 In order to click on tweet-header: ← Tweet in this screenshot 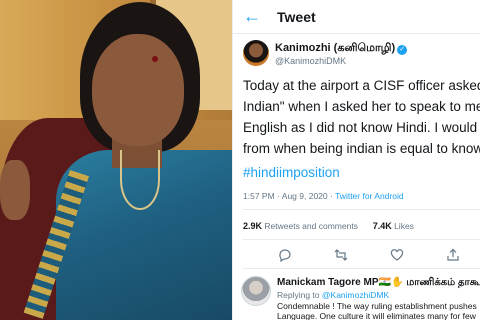, I will do `click(356, 17)`.